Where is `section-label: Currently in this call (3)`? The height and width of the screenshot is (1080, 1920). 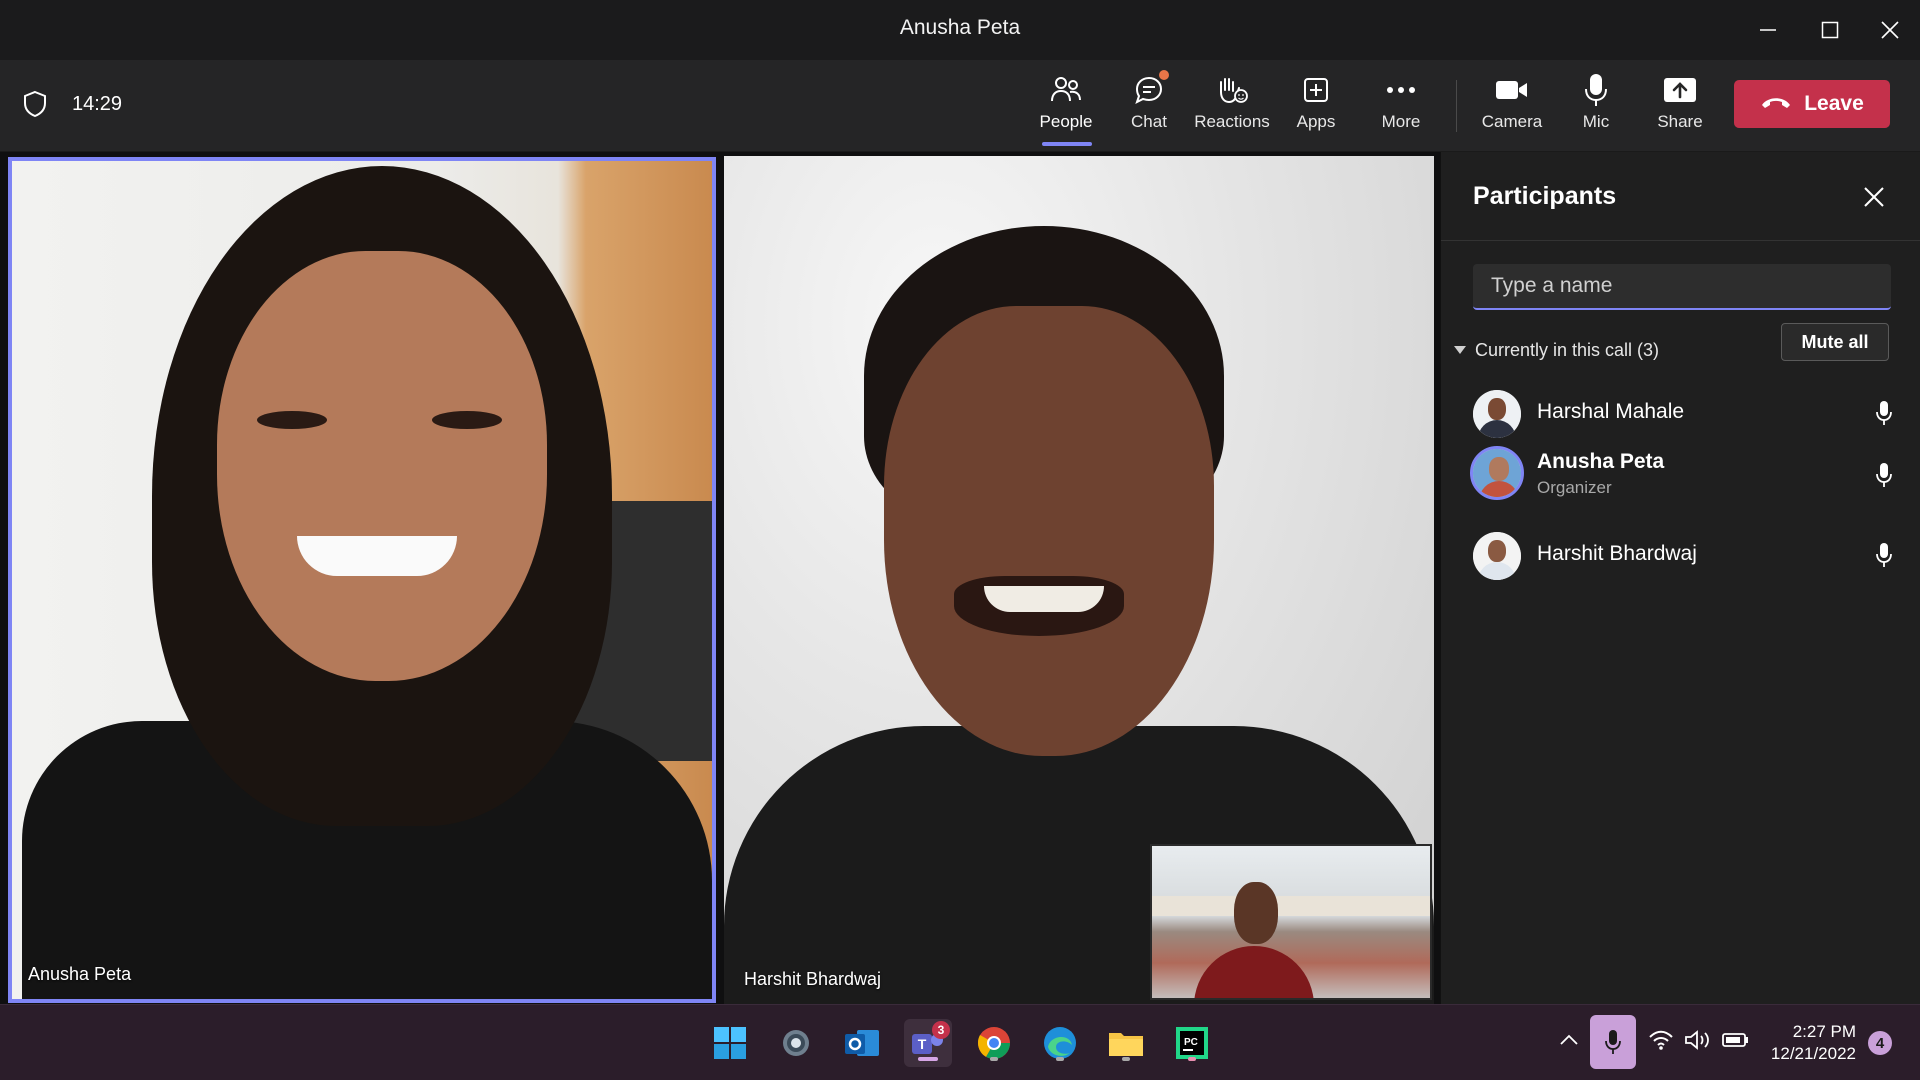
section-label: Currently in this call (3) is located at coordinates (1567, 349).